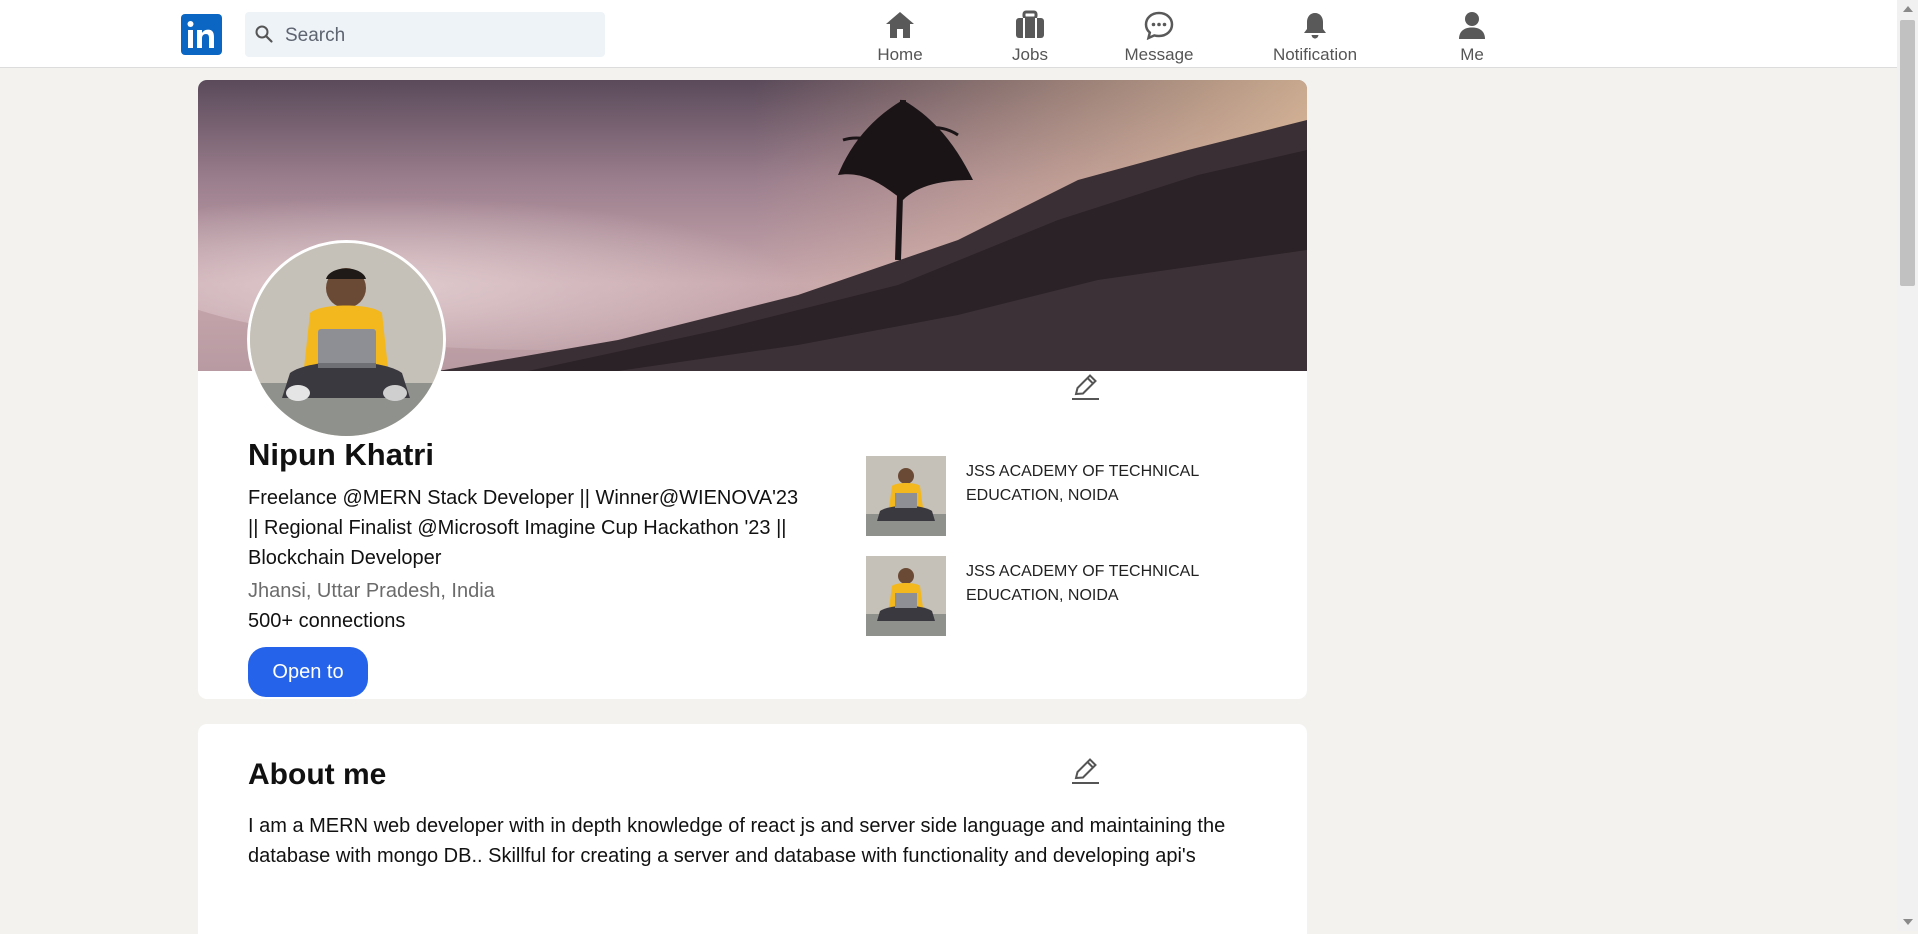  Describe the element at coordinates (341, 454) in the screenshot. I see `profile-name: Nipun Khatri` at that location.